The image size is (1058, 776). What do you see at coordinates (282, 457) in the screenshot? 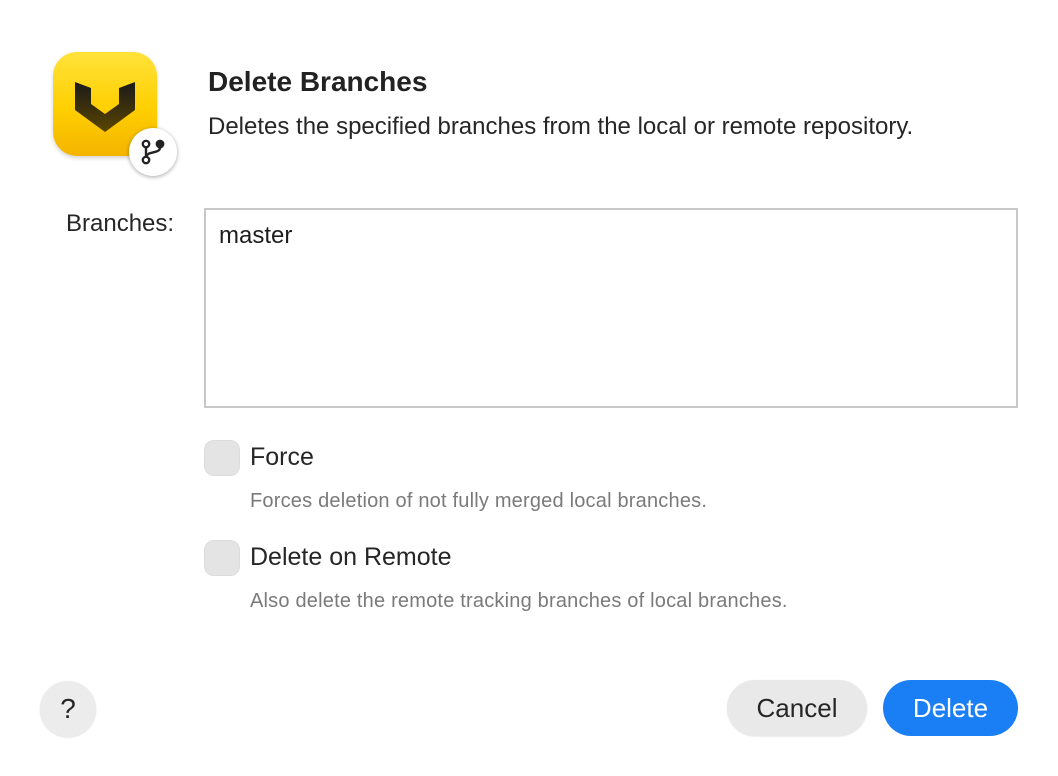
I see `force-label: Force` at bounding box center [282, 457].